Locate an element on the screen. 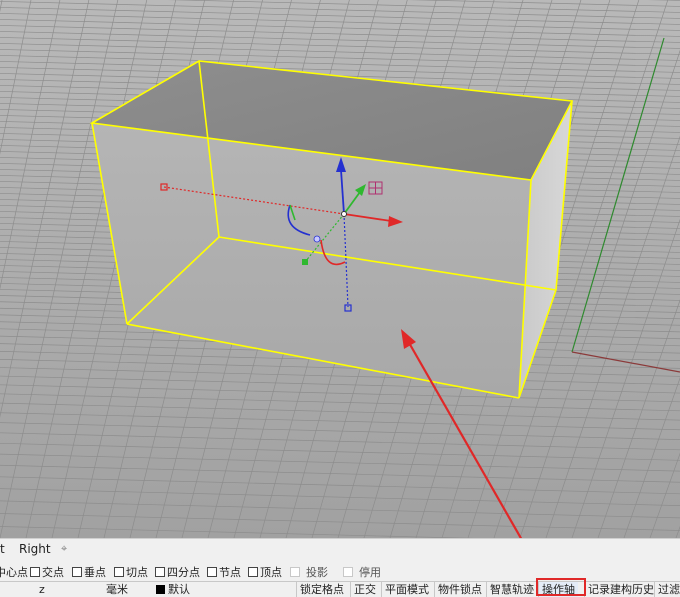 Image resolution: width=680 pixels, height=597 pixels. osnap-center-label: 中心点 is located at coordinates (14, 572).